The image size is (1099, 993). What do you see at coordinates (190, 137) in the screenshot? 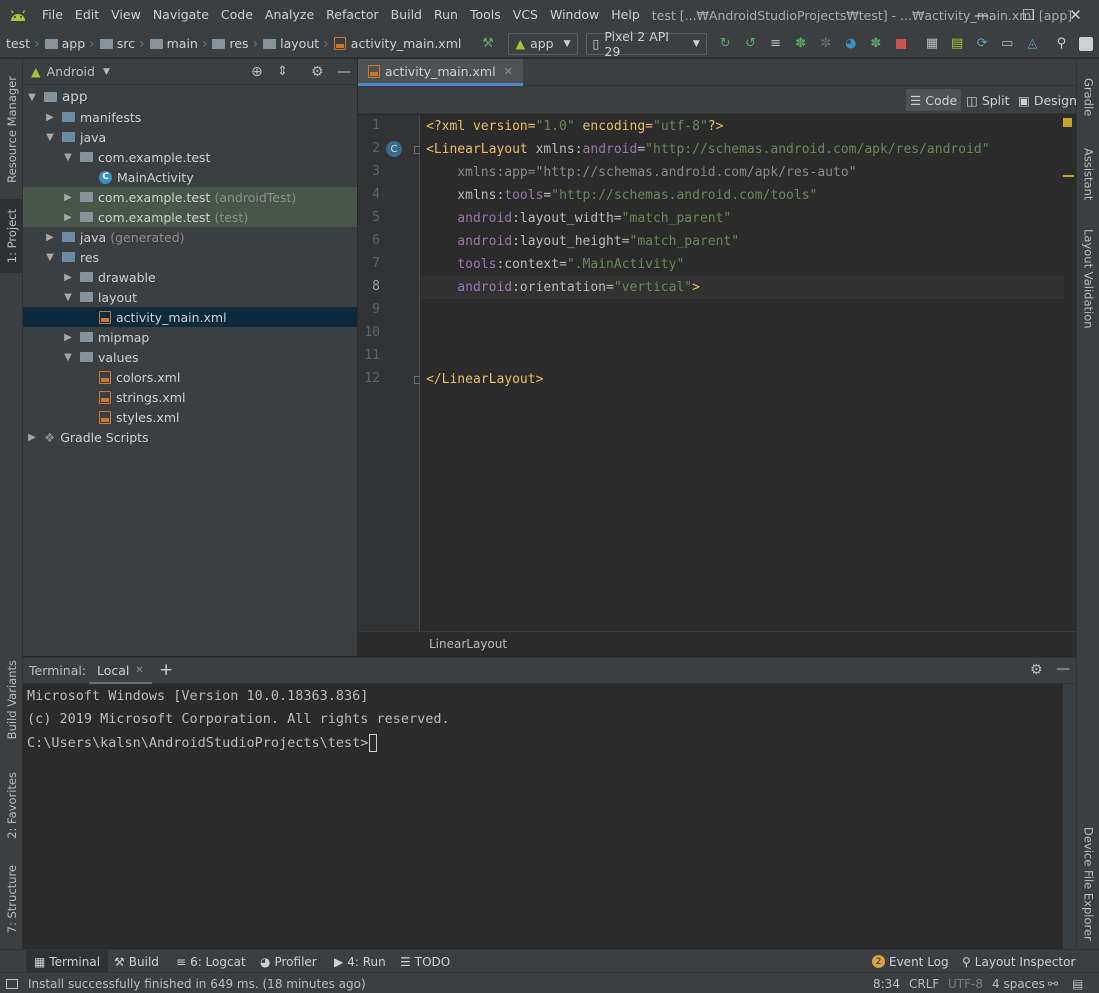
I see `tree-node-java: ▼ java` at bounding box center [190, 137].